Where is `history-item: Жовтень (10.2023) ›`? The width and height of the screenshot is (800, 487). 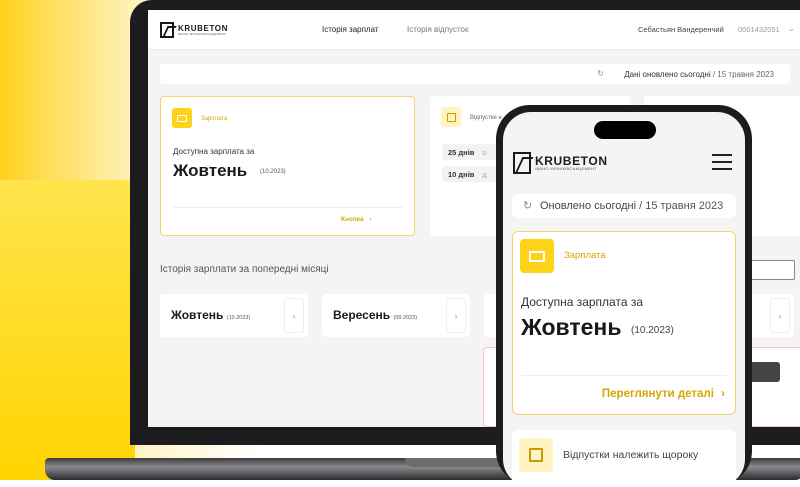 history-item: Жовтень (10.2023) › is located at coordinates (234, 315).